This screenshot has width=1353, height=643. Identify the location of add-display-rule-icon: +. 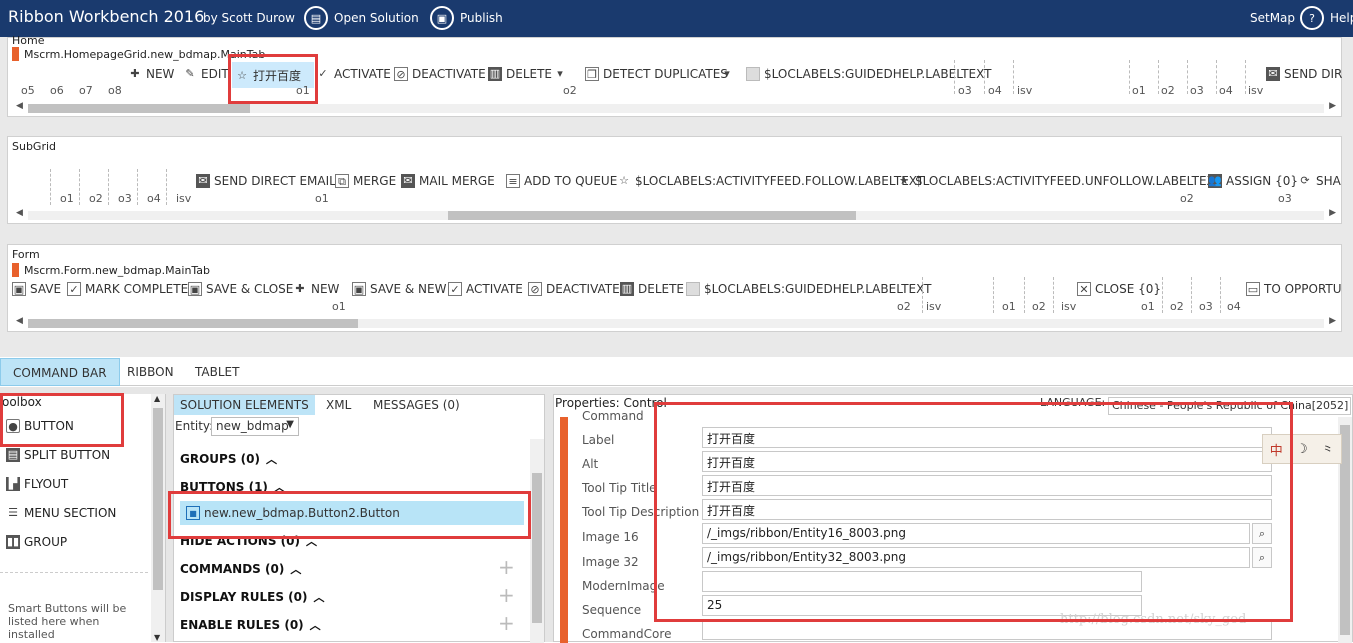
(506, 595).